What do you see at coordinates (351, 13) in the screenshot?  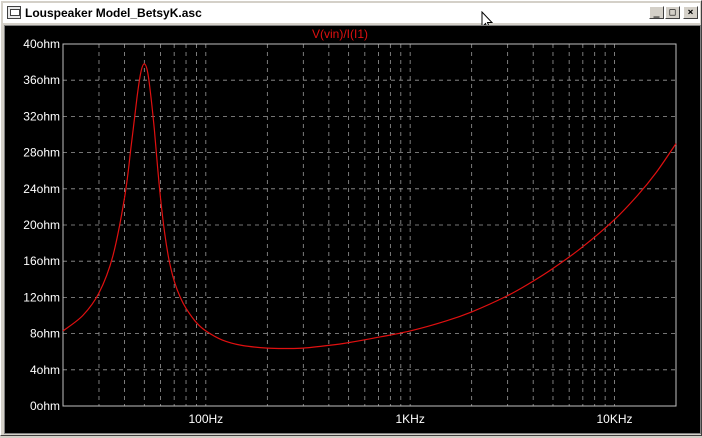 I see `title-bar: Louspeaker Model_BetsyK.asc _ □ ×` at bounding box center [351, 13].